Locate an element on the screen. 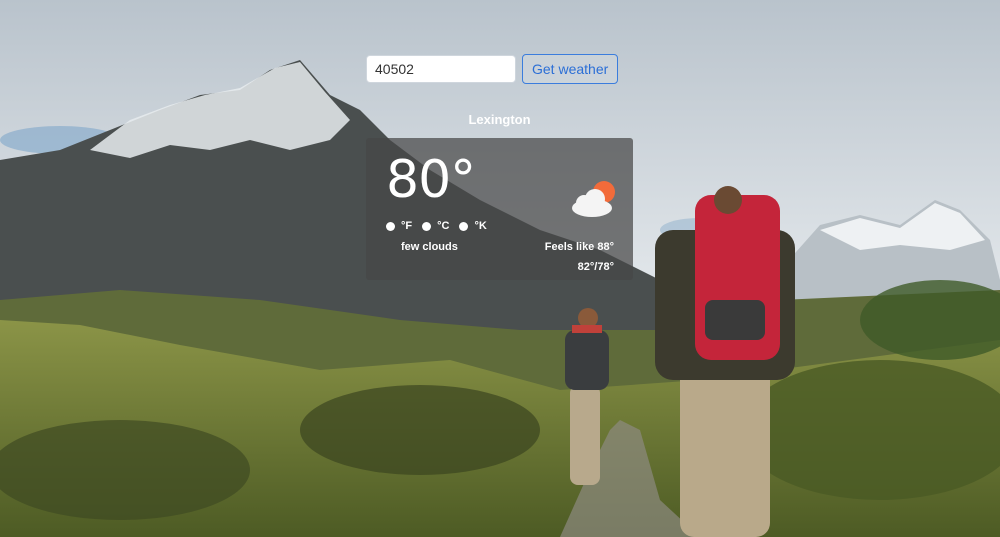 Image resolution: width=1000 pixels, height=537 pixels. get-weather-button: Get weather is located at coordinates (570, 69).